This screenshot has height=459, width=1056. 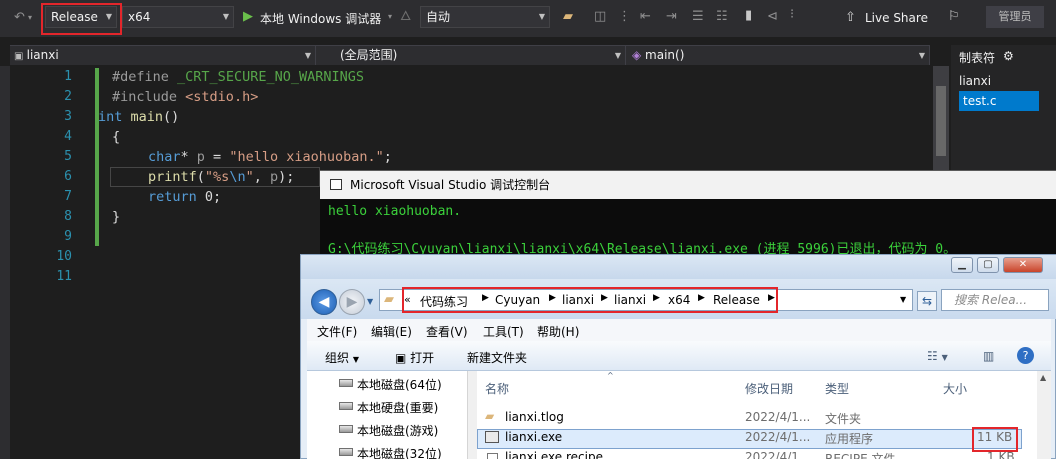 What do you see at coordinates (68, 236) in the screenshot?
I see `line-number: 9` at bounding box center [68, 236].